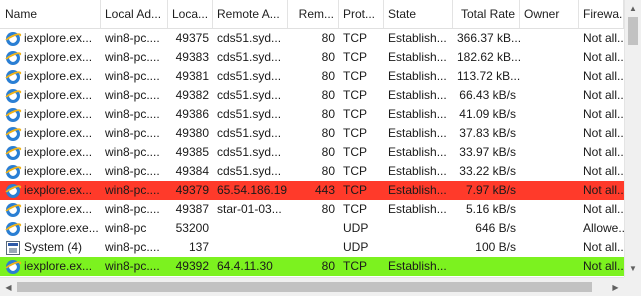 This screenshot has height=296, width=641. I want to click on cell-total-rate, so click(486, 266).